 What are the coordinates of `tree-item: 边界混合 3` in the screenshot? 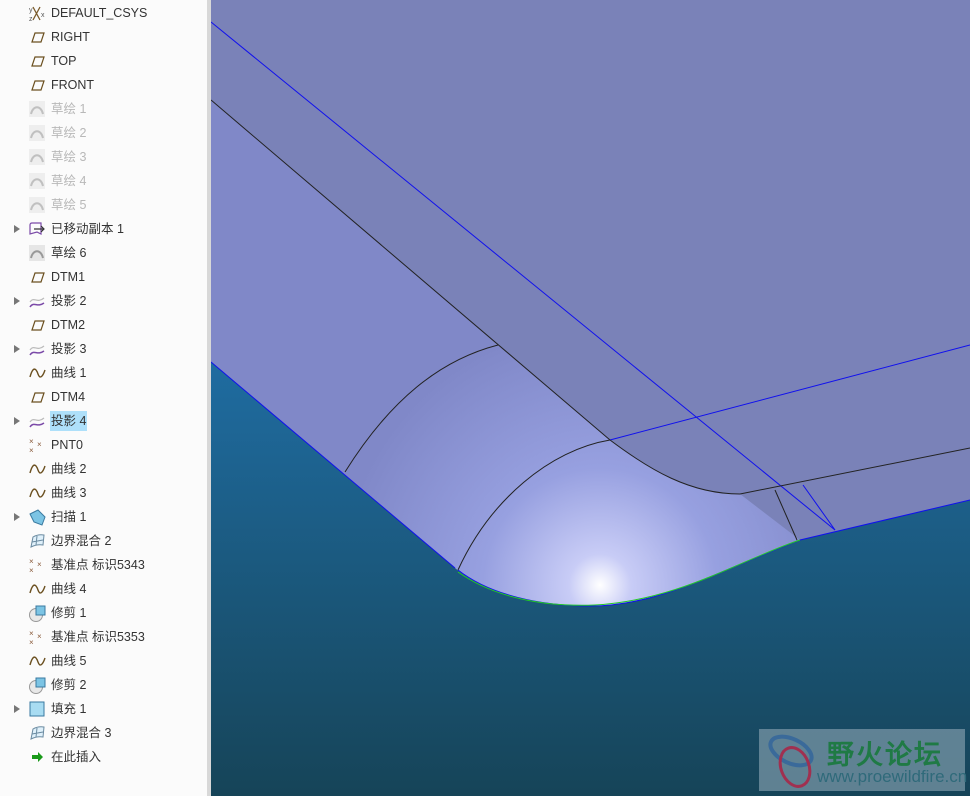 It's located at (103, 733).